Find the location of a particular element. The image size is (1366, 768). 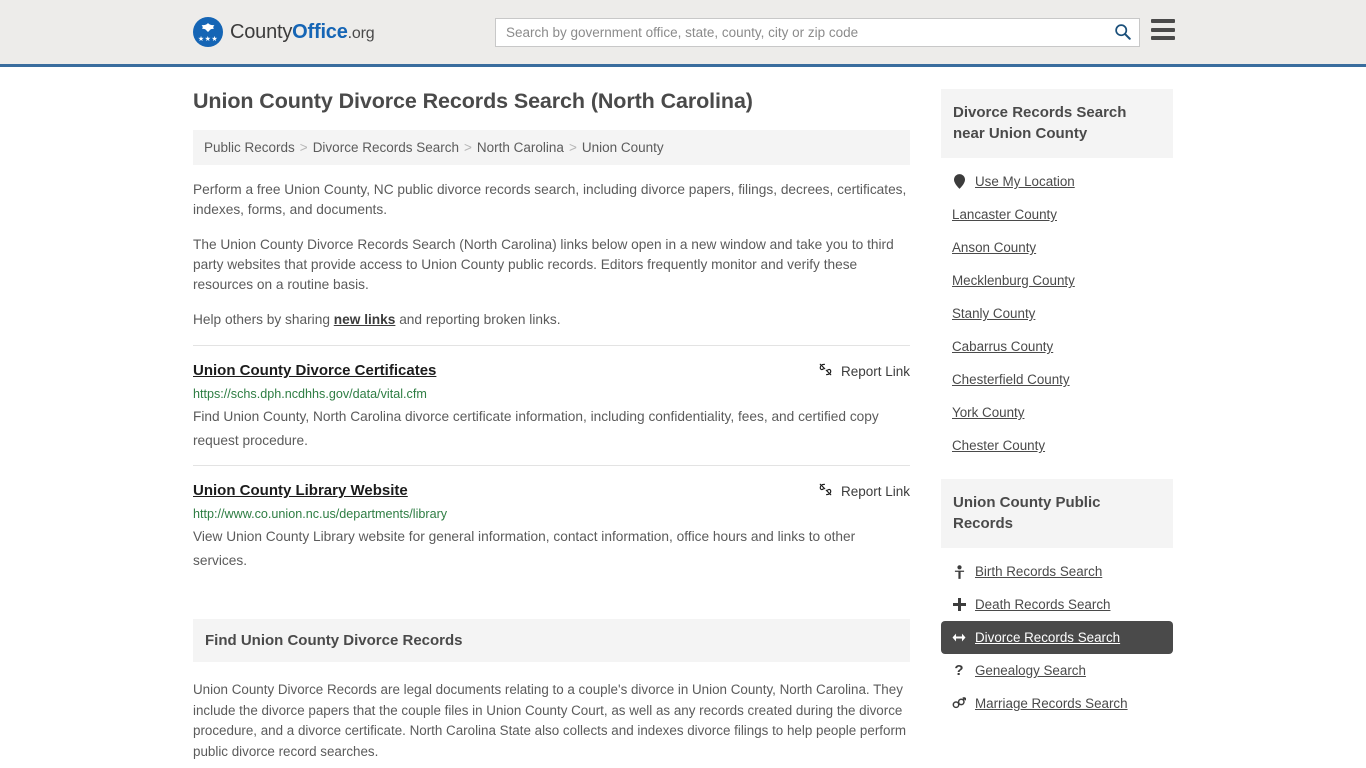

question-mark-icon: ? is located at coordinates (959, 670).